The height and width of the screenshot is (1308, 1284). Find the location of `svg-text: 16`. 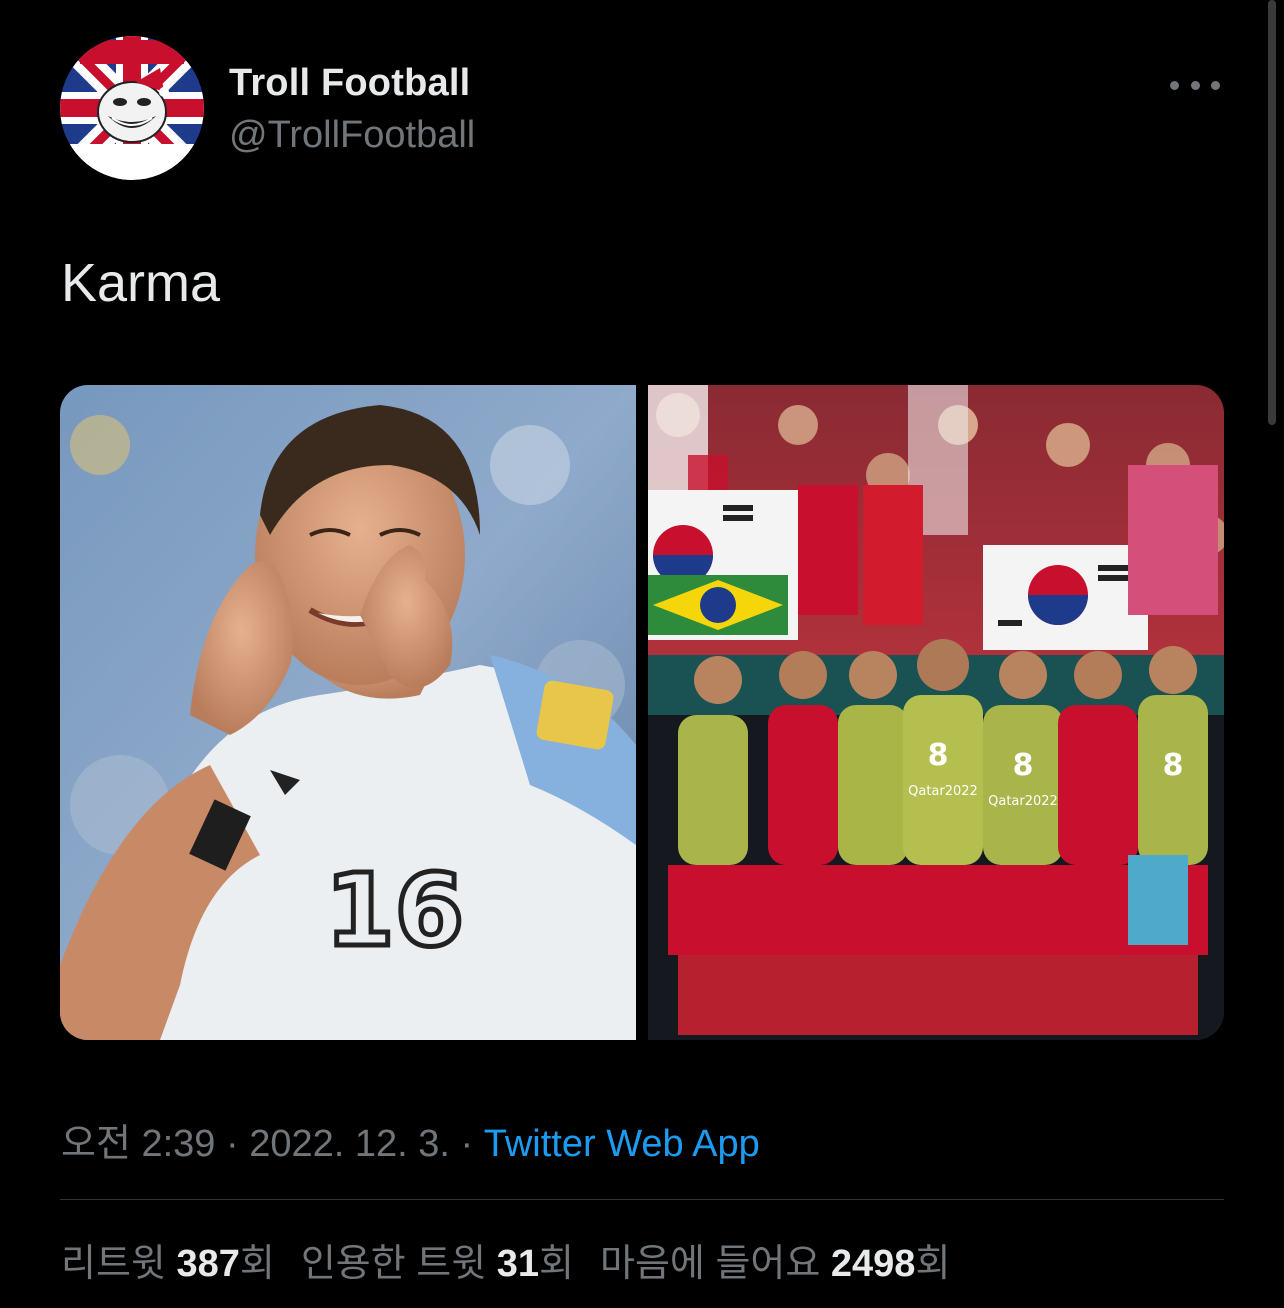

svg-text: 16 is located at coordinates (394, 910).